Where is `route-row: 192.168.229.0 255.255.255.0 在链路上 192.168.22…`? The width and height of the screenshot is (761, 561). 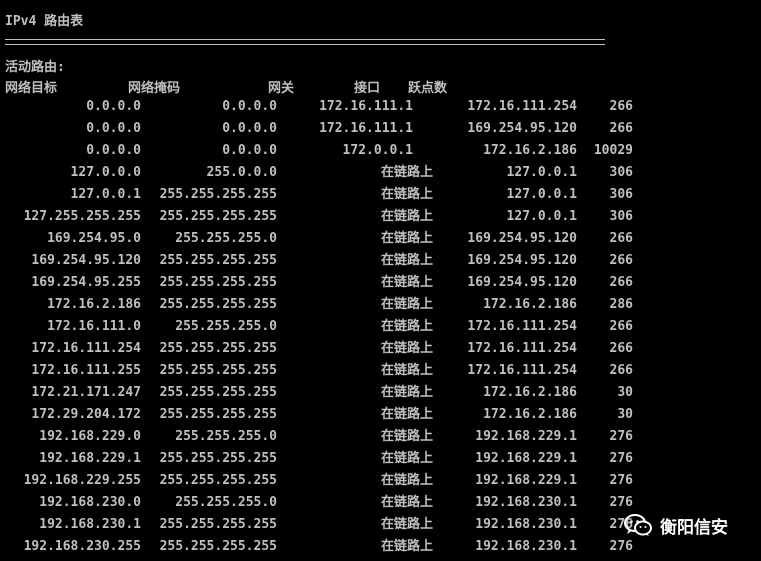
route-row: 192.168.229.0 255.255.255.0 在链路上 192.168.22… is located at coordinates (380, 437).